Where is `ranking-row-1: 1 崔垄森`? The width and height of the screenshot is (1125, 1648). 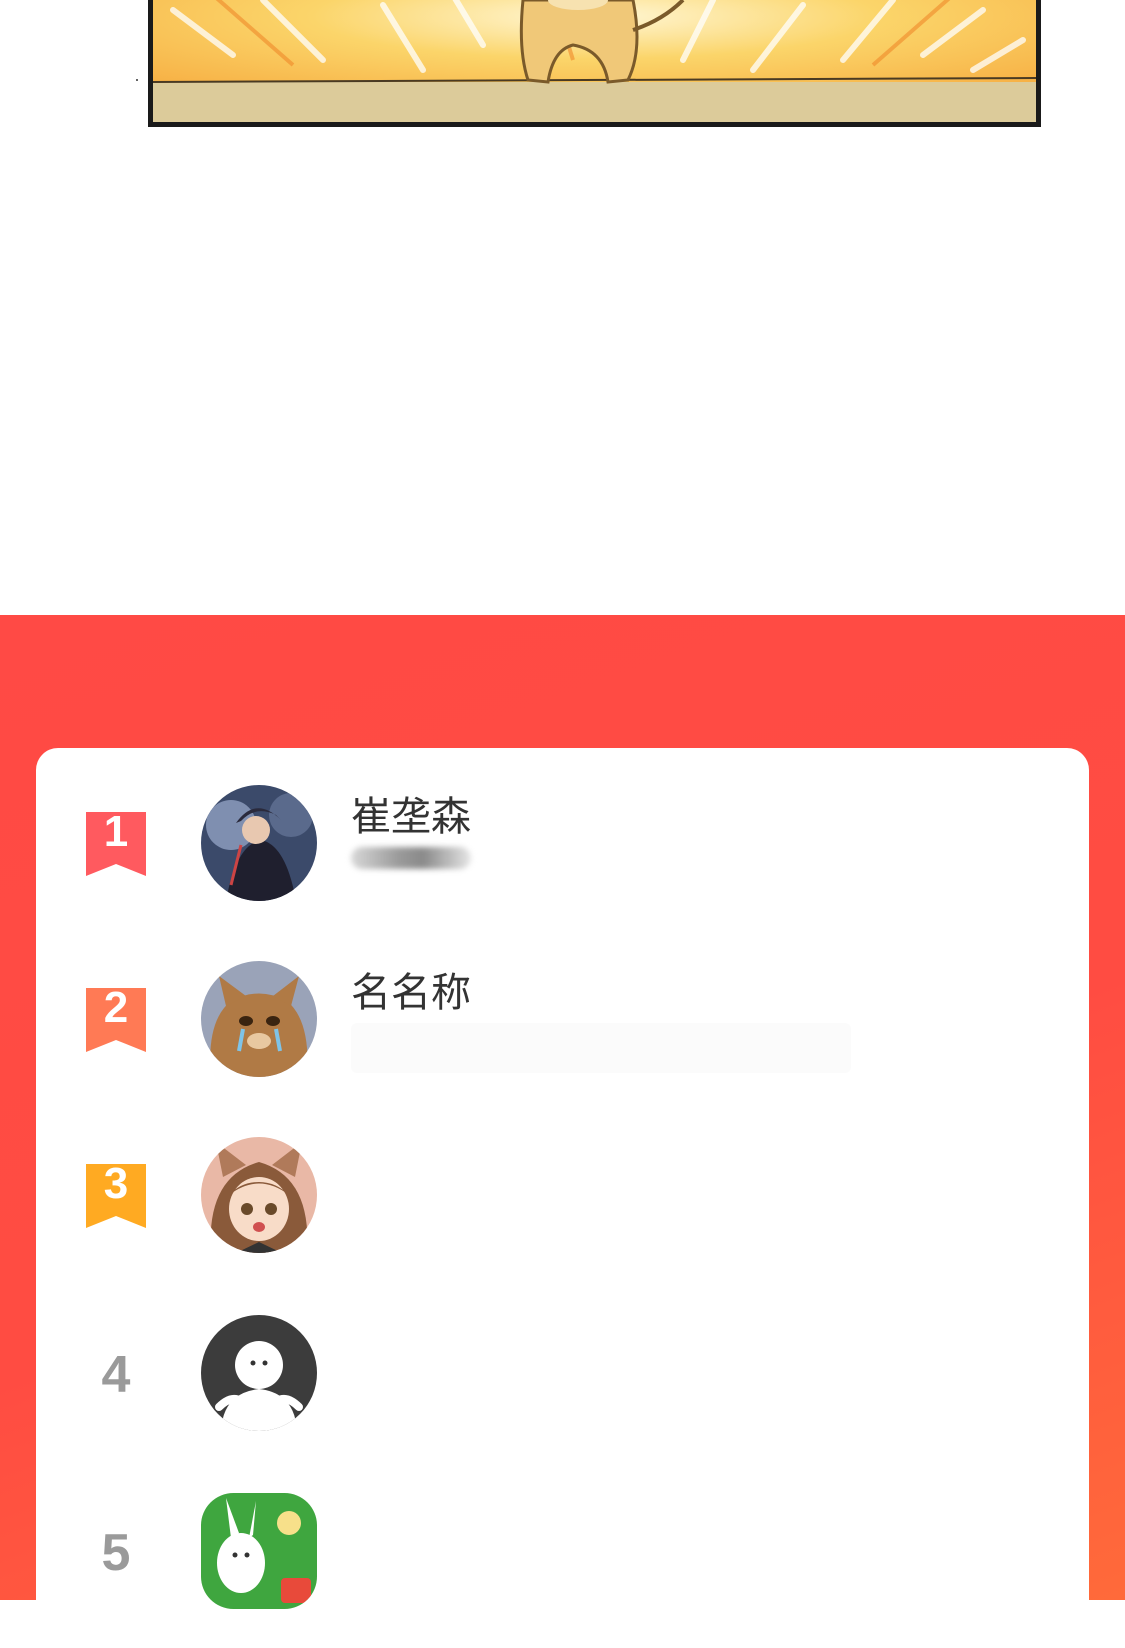
ranking-row-1: 1 崔垄森 is located at coordinates (562, 860).